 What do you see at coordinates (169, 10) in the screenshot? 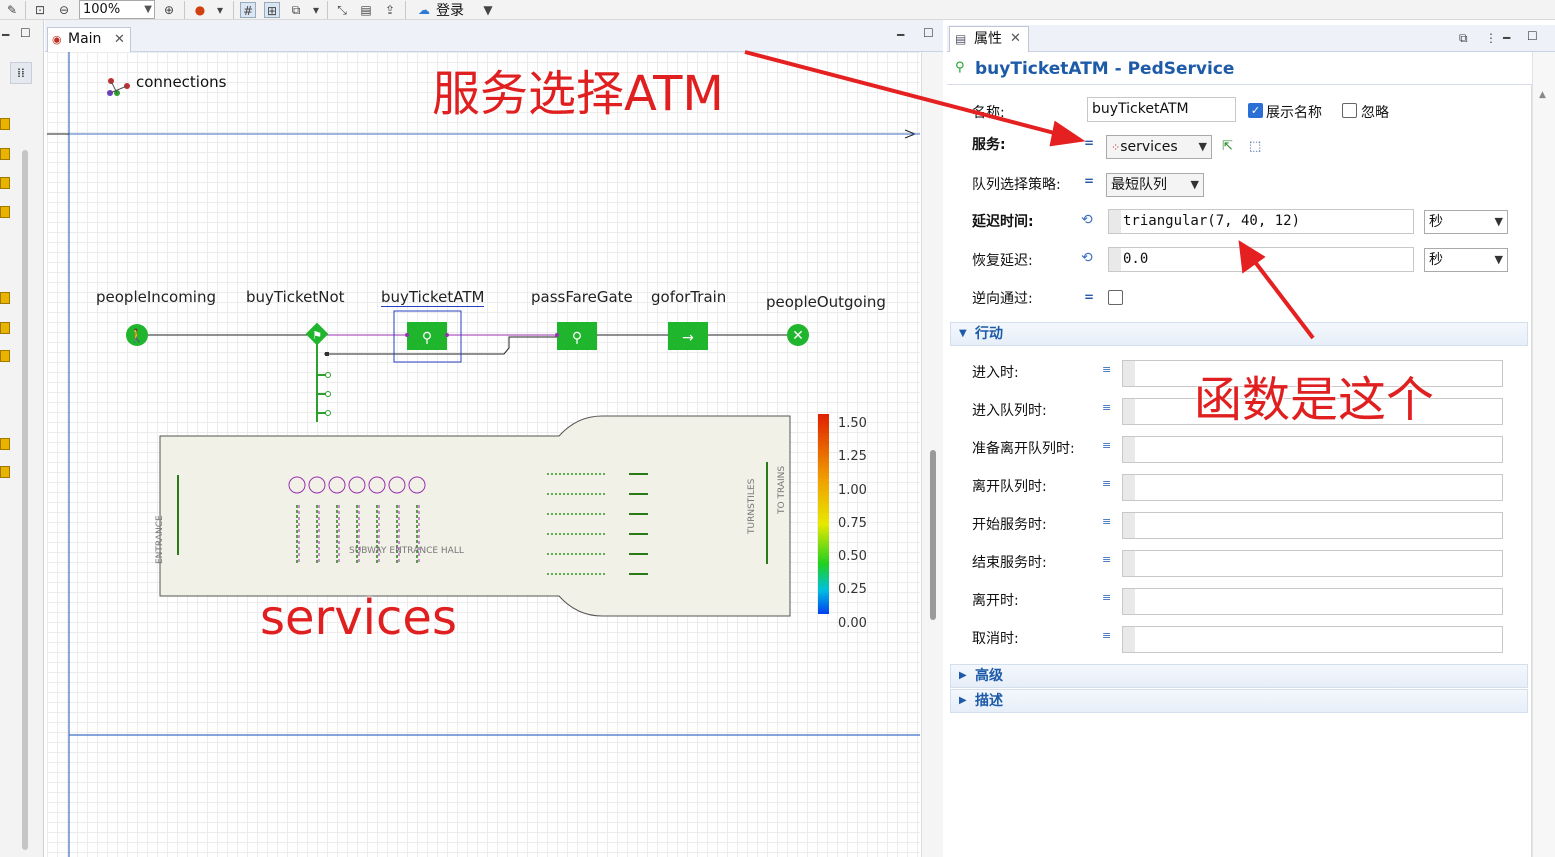
I see `zoom-in-icon: ⊕` at bounding box center [169, 10].